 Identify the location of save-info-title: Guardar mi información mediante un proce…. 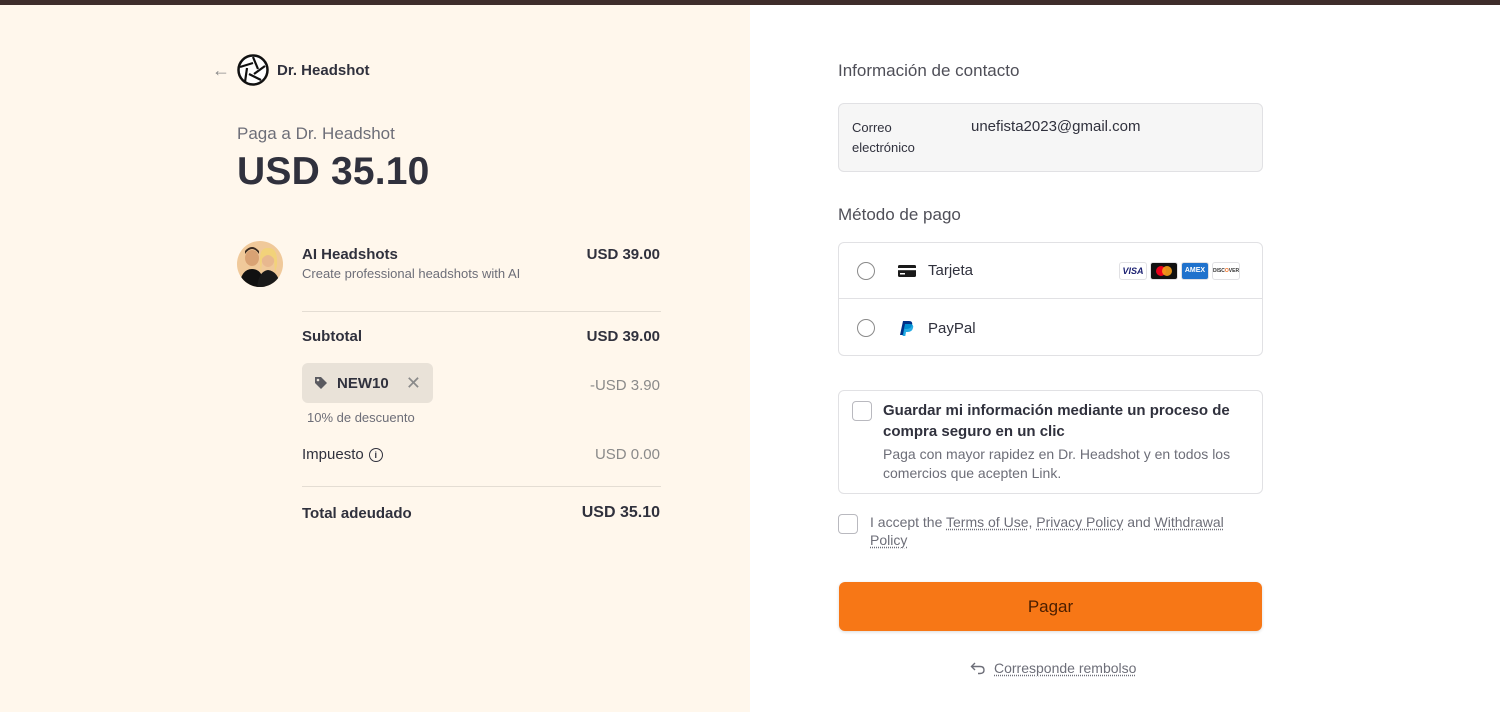
(1056, 421).